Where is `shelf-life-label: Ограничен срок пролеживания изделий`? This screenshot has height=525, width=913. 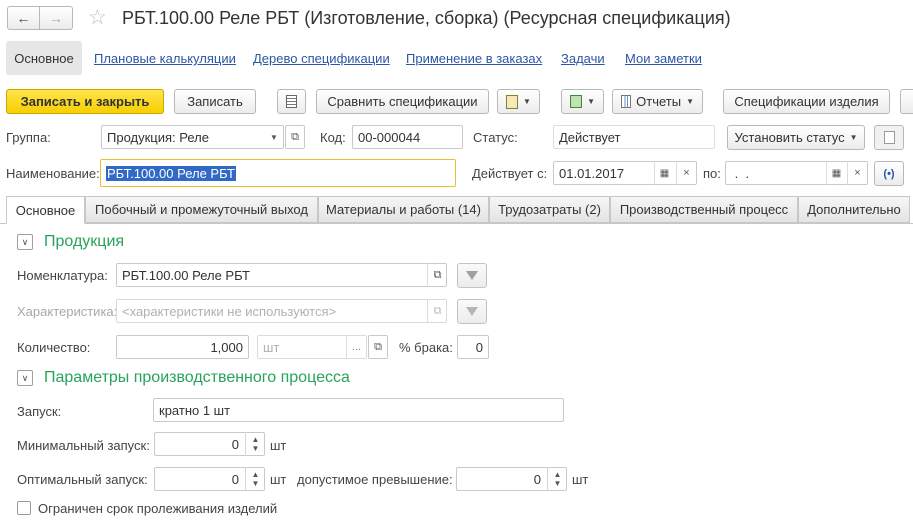
shelf-life-label: Ограничен срок пролеживания изделий is located at coordinates (158, 508).